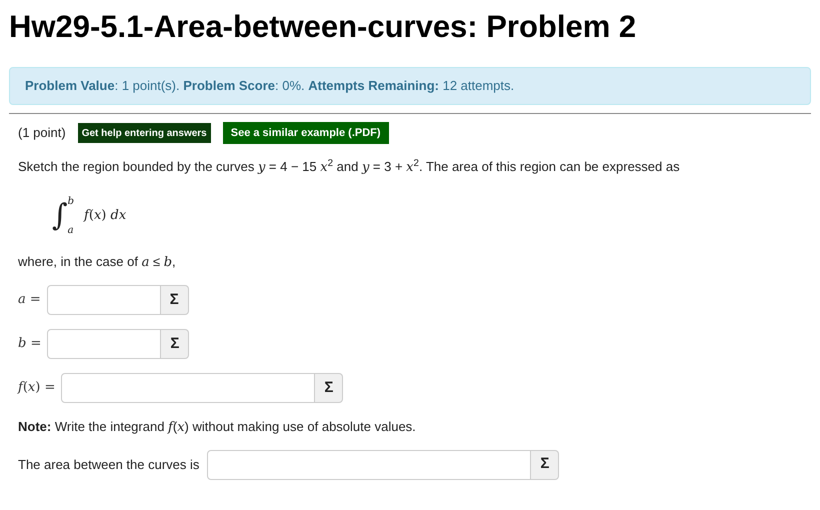 The width and height of the screenshot is (820, 510). Describe the element at coordinates (29, 300) in the screenshot. I see `answer-label: a =` at that location.